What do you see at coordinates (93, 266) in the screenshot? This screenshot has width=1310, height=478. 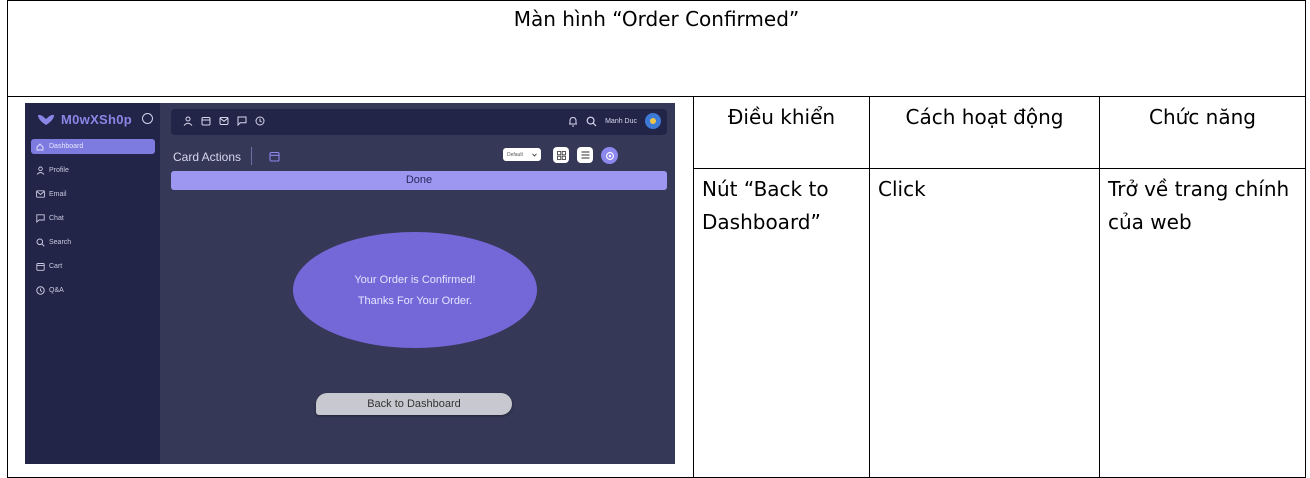 I see `sidebar-item-cart: Cart` at bounding box center [93, 266].